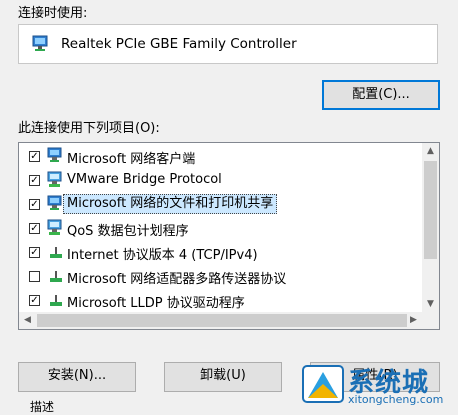 This screenshot has width=458, height=415. Describe the element at coordinates (430, 304) in the screenshot. I see `scroll-down-icon: ▼` at that location.